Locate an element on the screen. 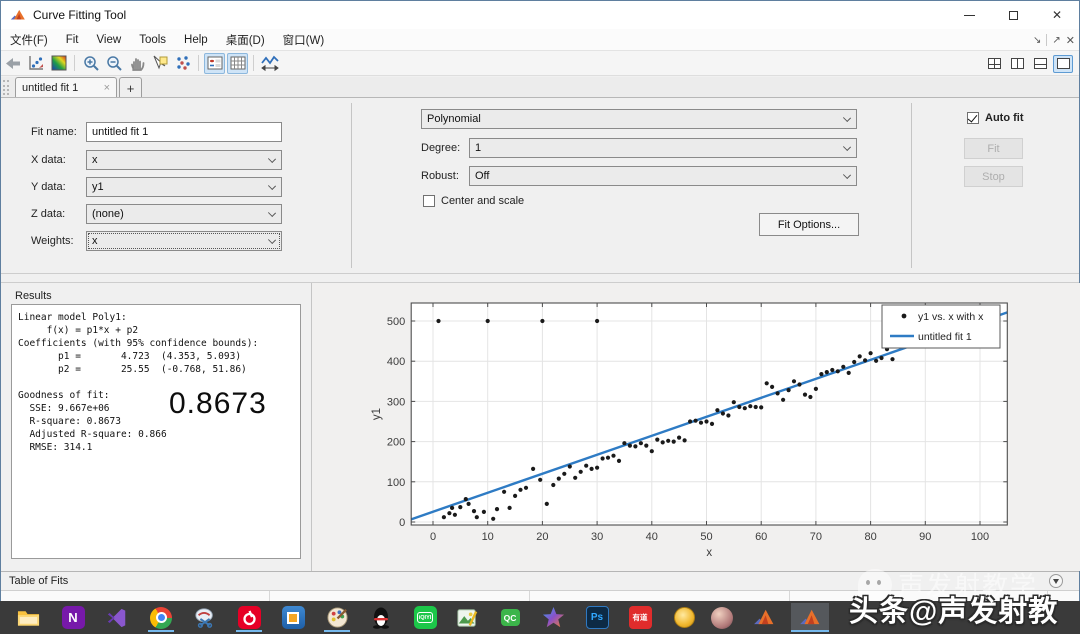  undock-icon: ↗ is located at coordinates (1056, 40).